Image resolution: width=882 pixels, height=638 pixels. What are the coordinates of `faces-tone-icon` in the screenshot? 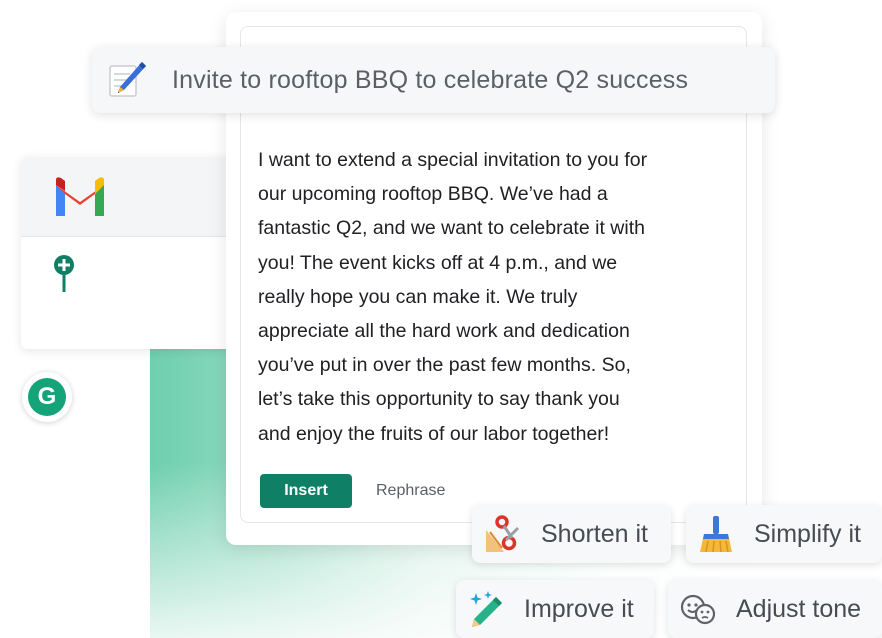 It's located at (698, 609).